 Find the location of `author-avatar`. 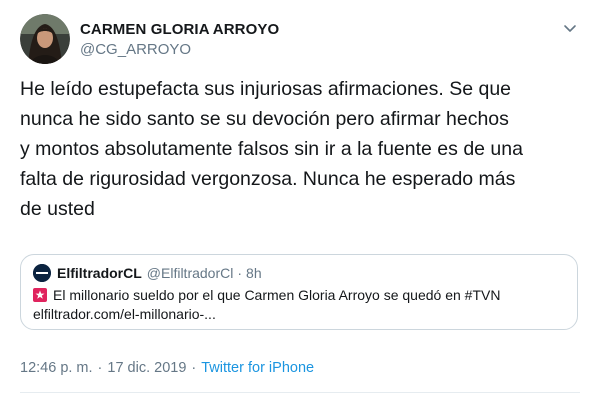

author-avatar is located at coordinates (45, 39).